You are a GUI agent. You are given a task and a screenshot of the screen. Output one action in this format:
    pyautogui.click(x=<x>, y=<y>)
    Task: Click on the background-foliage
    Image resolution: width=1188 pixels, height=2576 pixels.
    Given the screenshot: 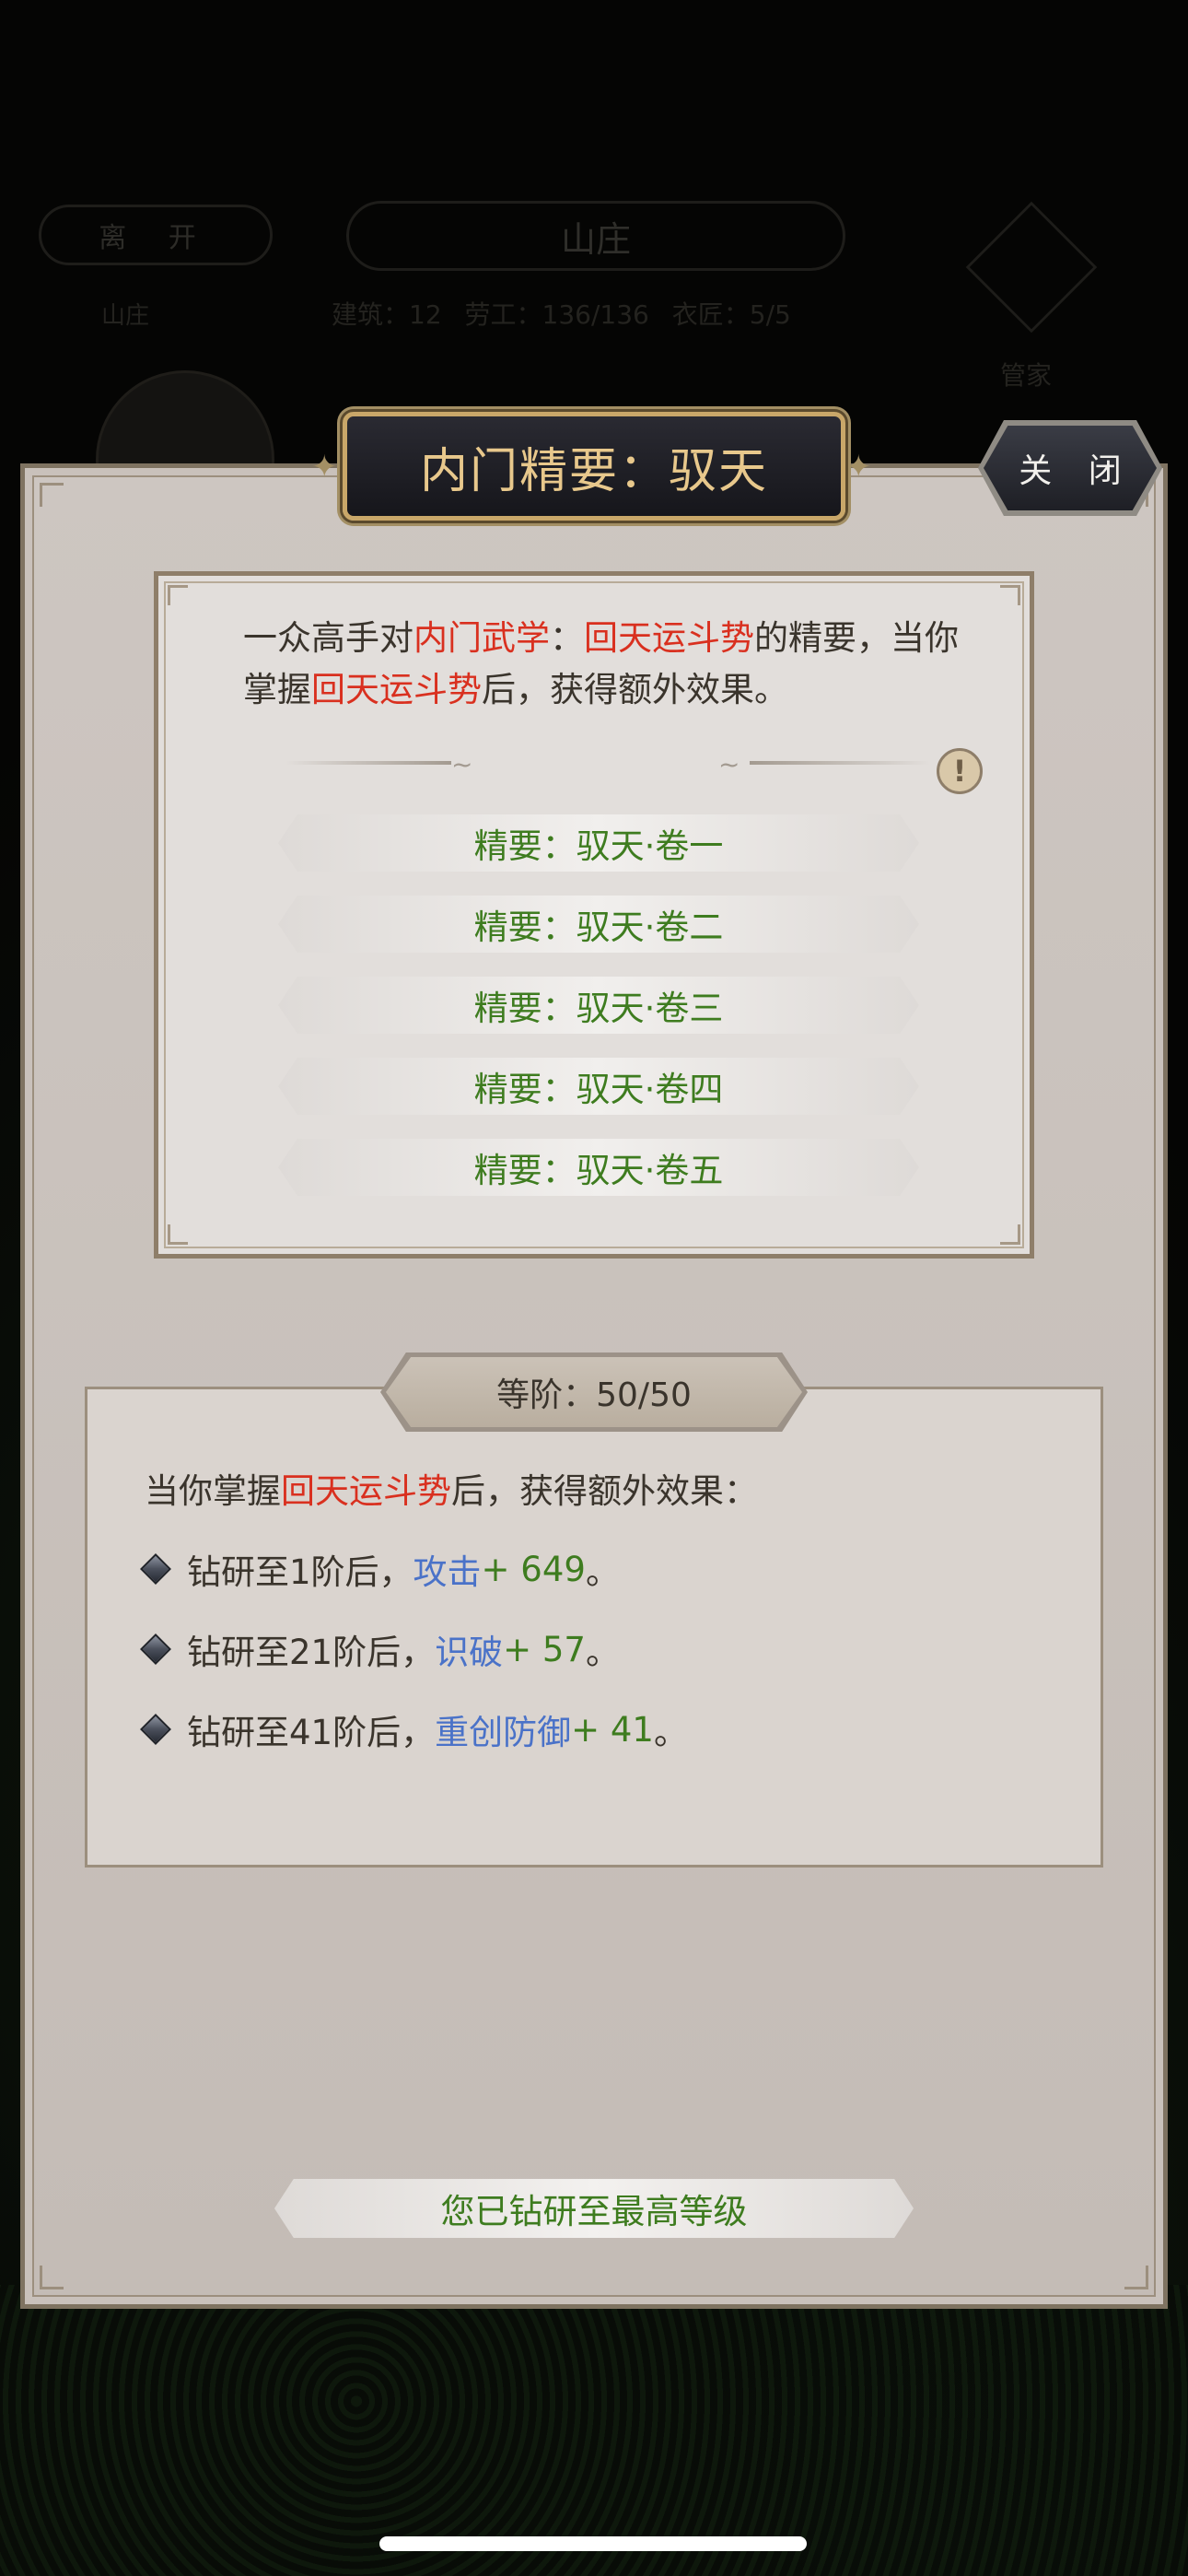 What is the action you would take?
    pyautogui.click(x=594, y=2430)
    